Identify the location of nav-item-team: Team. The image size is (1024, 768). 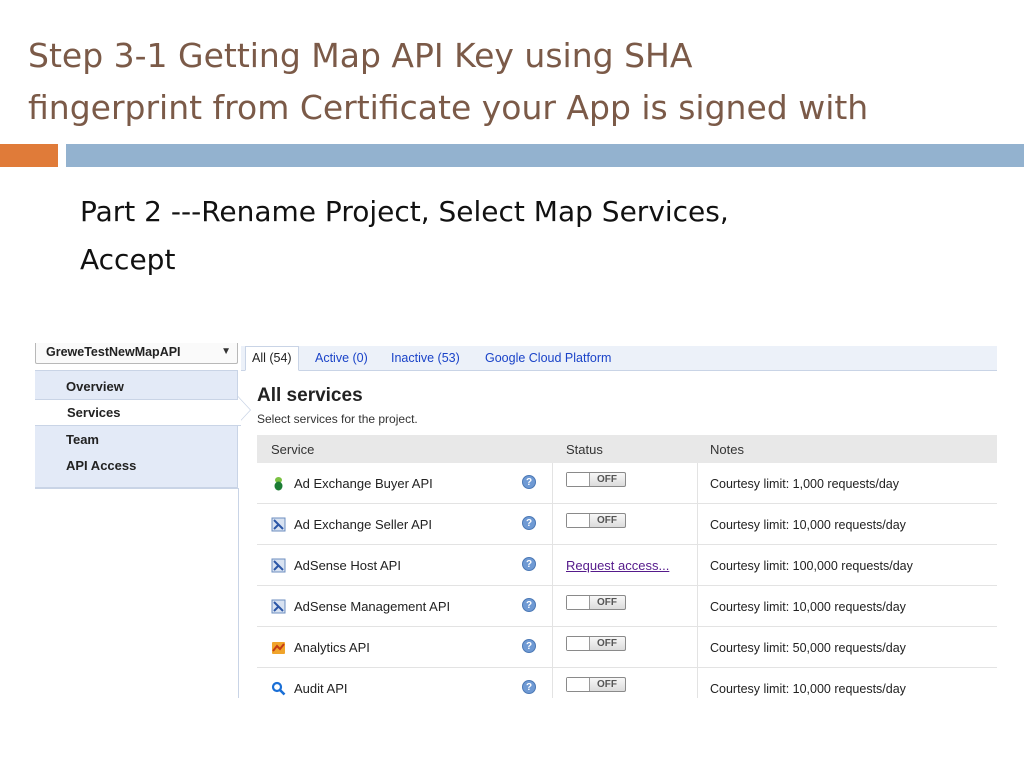
(136, 439).